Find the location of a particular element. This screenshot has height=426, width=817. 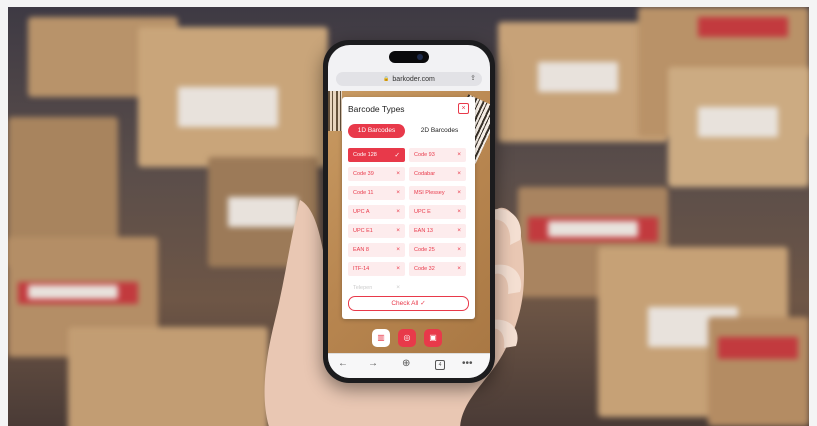

barcode-option: MSI Plessey × is located at coordinates (437, 193).